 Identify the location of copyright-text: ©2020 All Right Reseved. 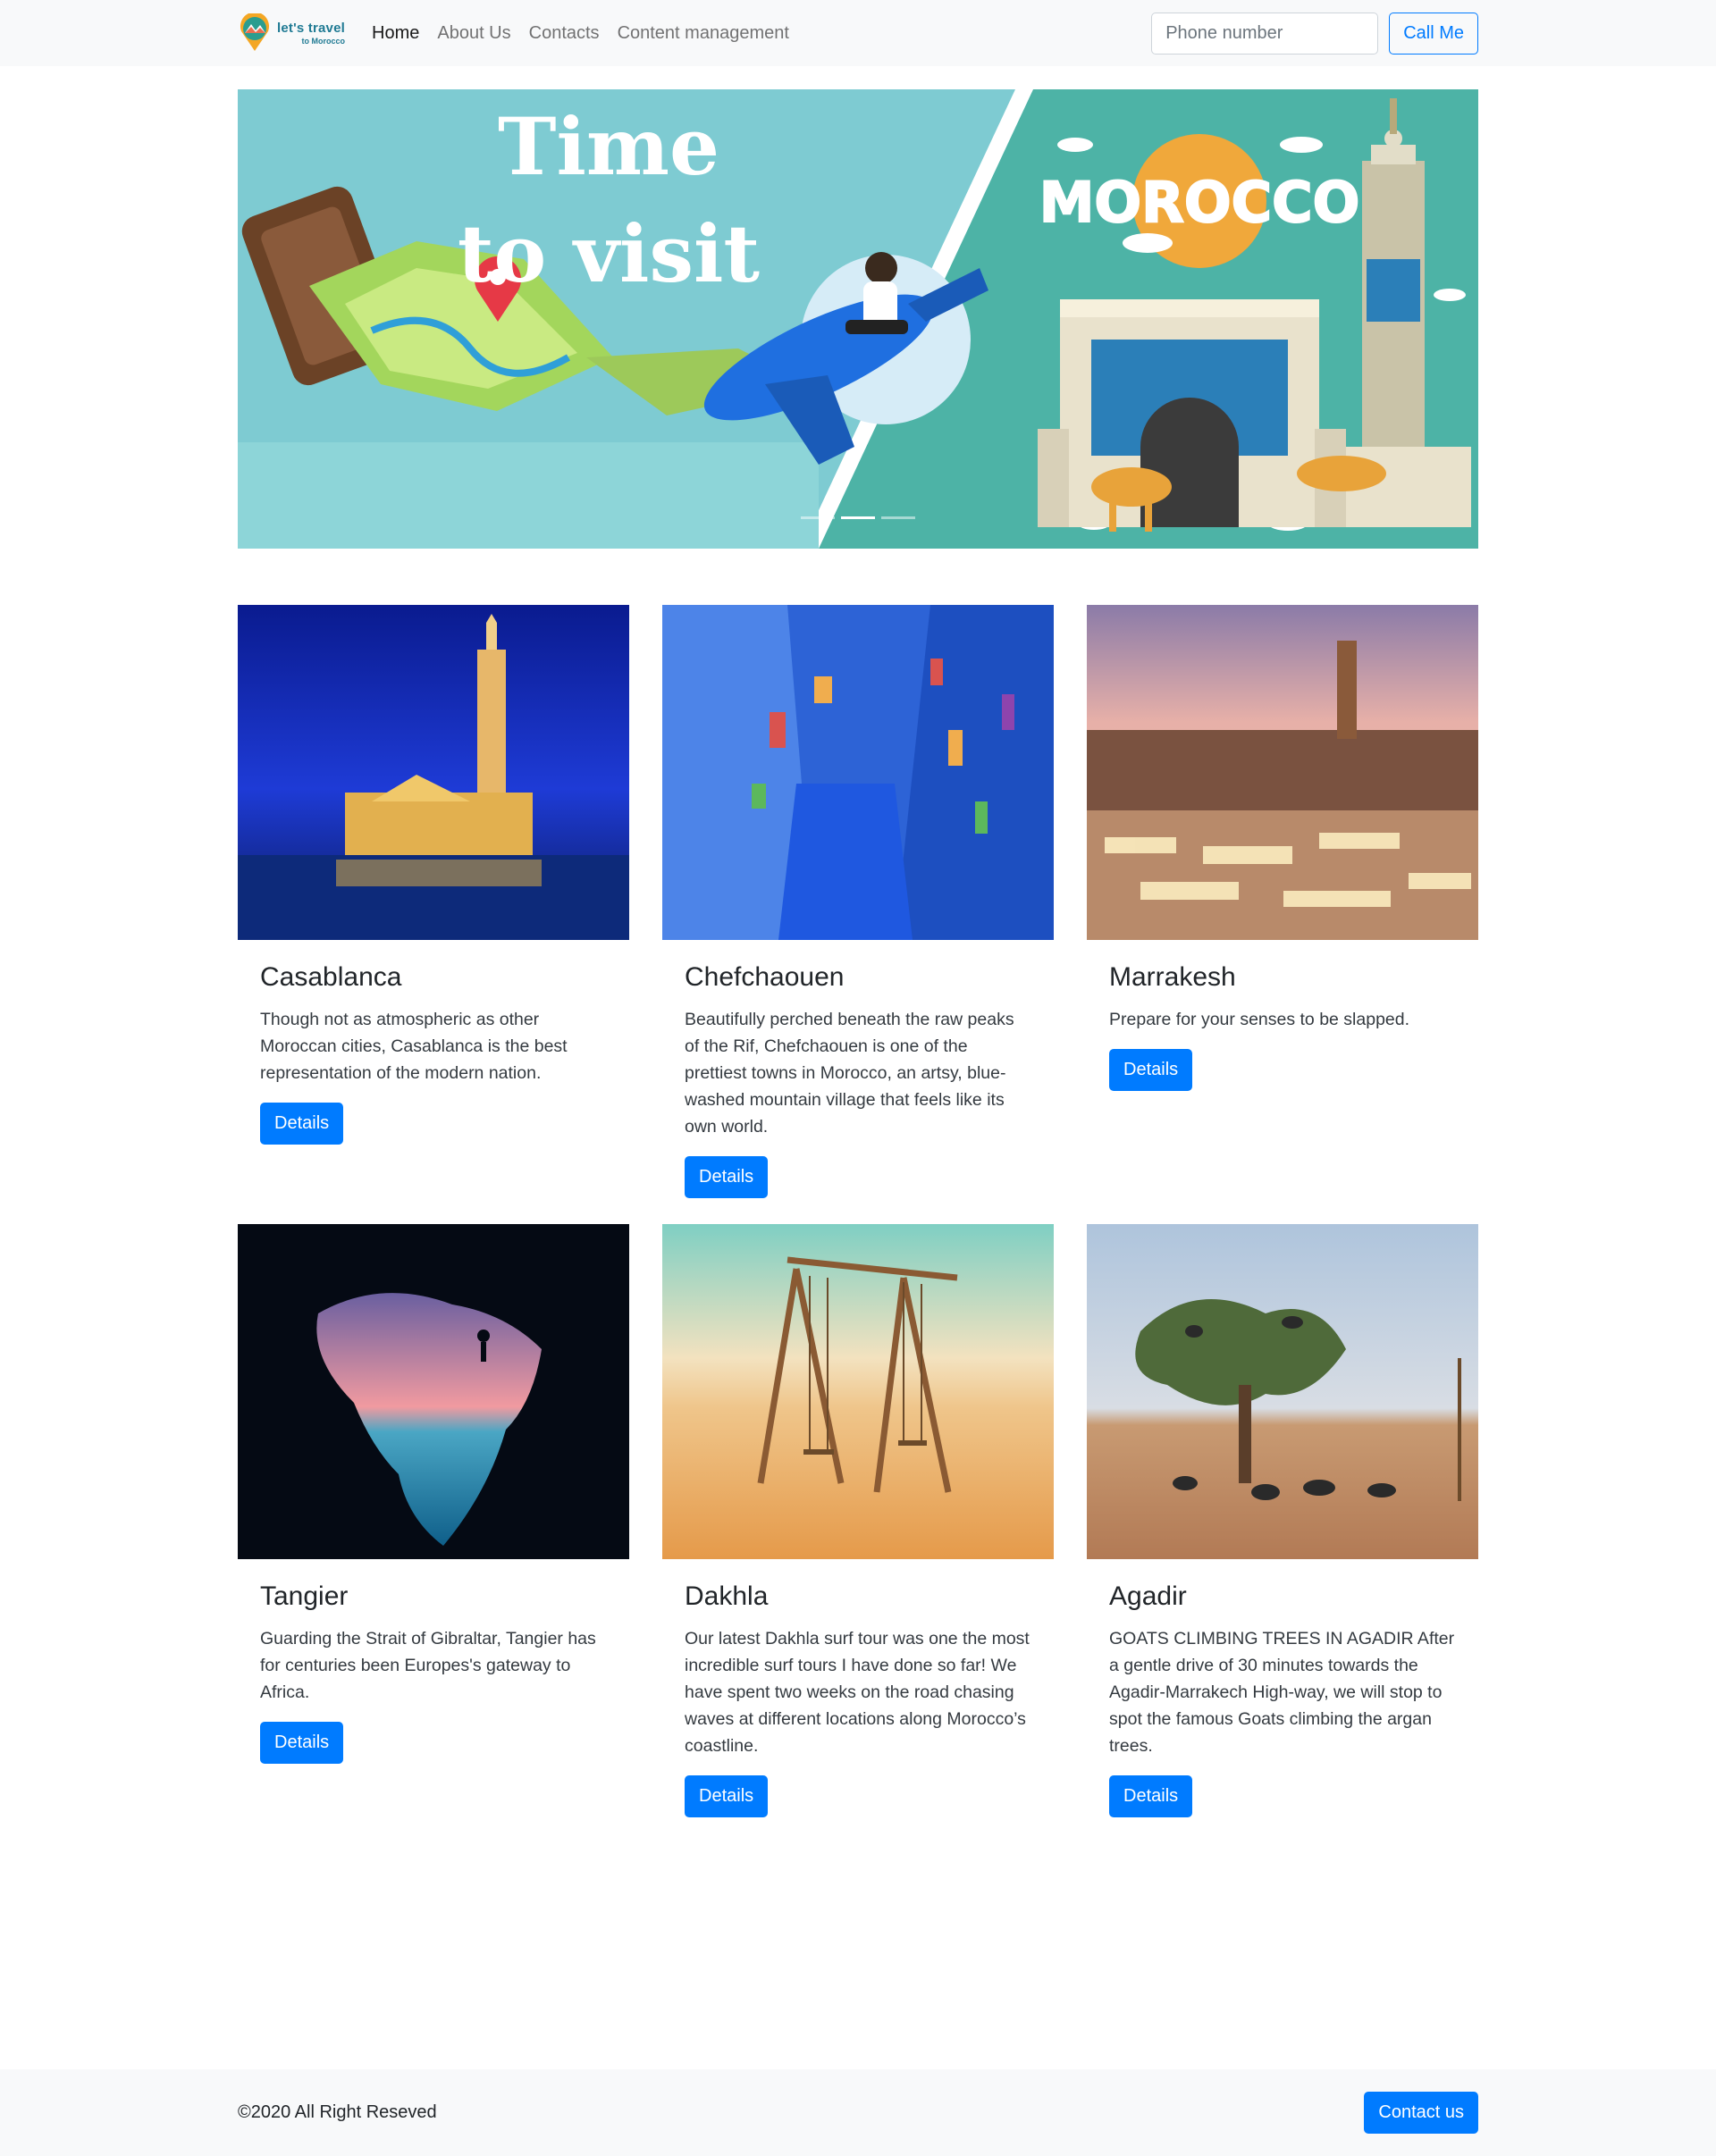
(338, 2112).